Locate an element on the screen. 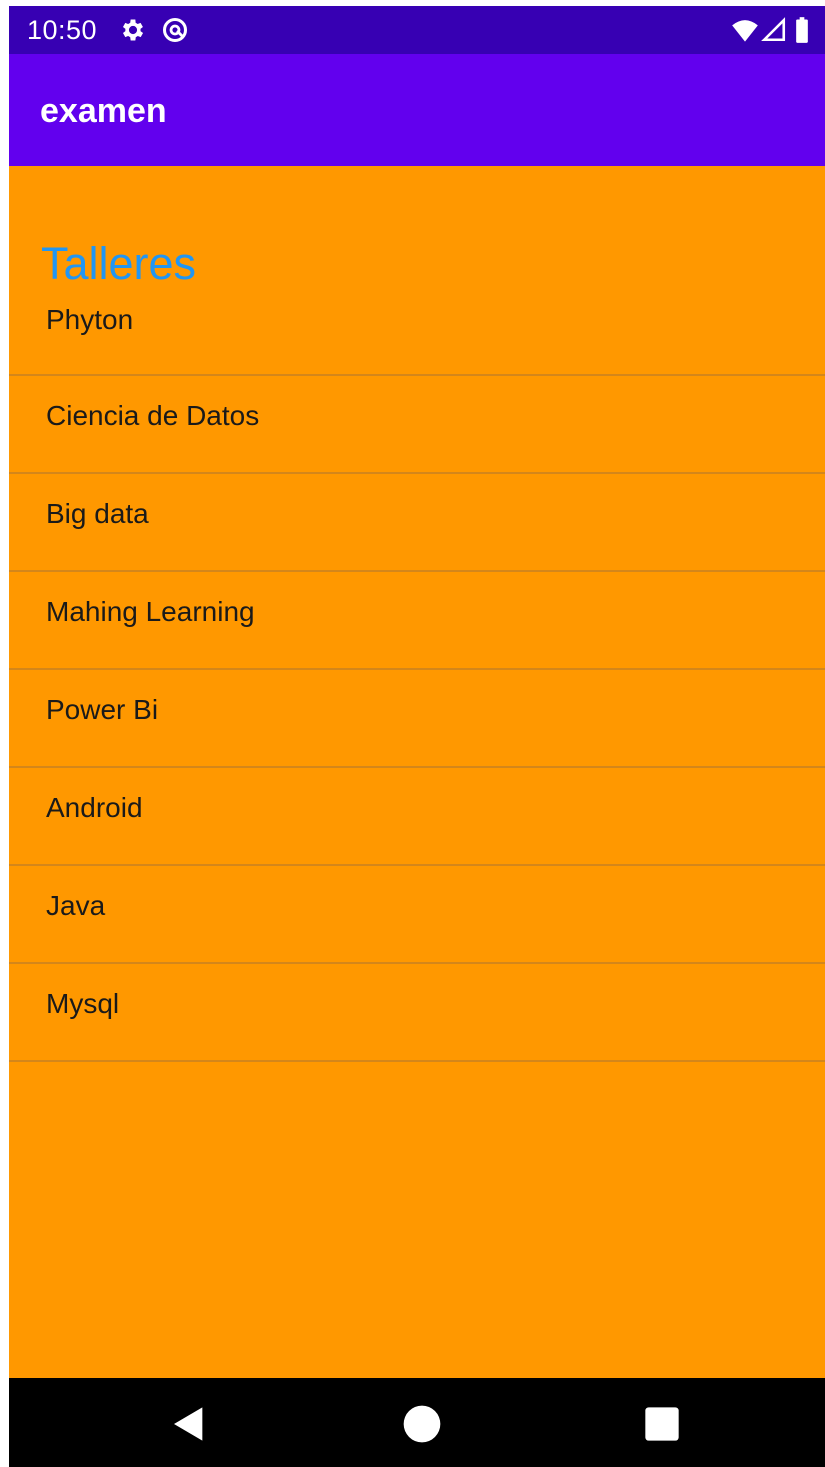 Image resolution: width=825 pixels, height=1467 pixels. wifi-icon is located at coordinates (745, 31).